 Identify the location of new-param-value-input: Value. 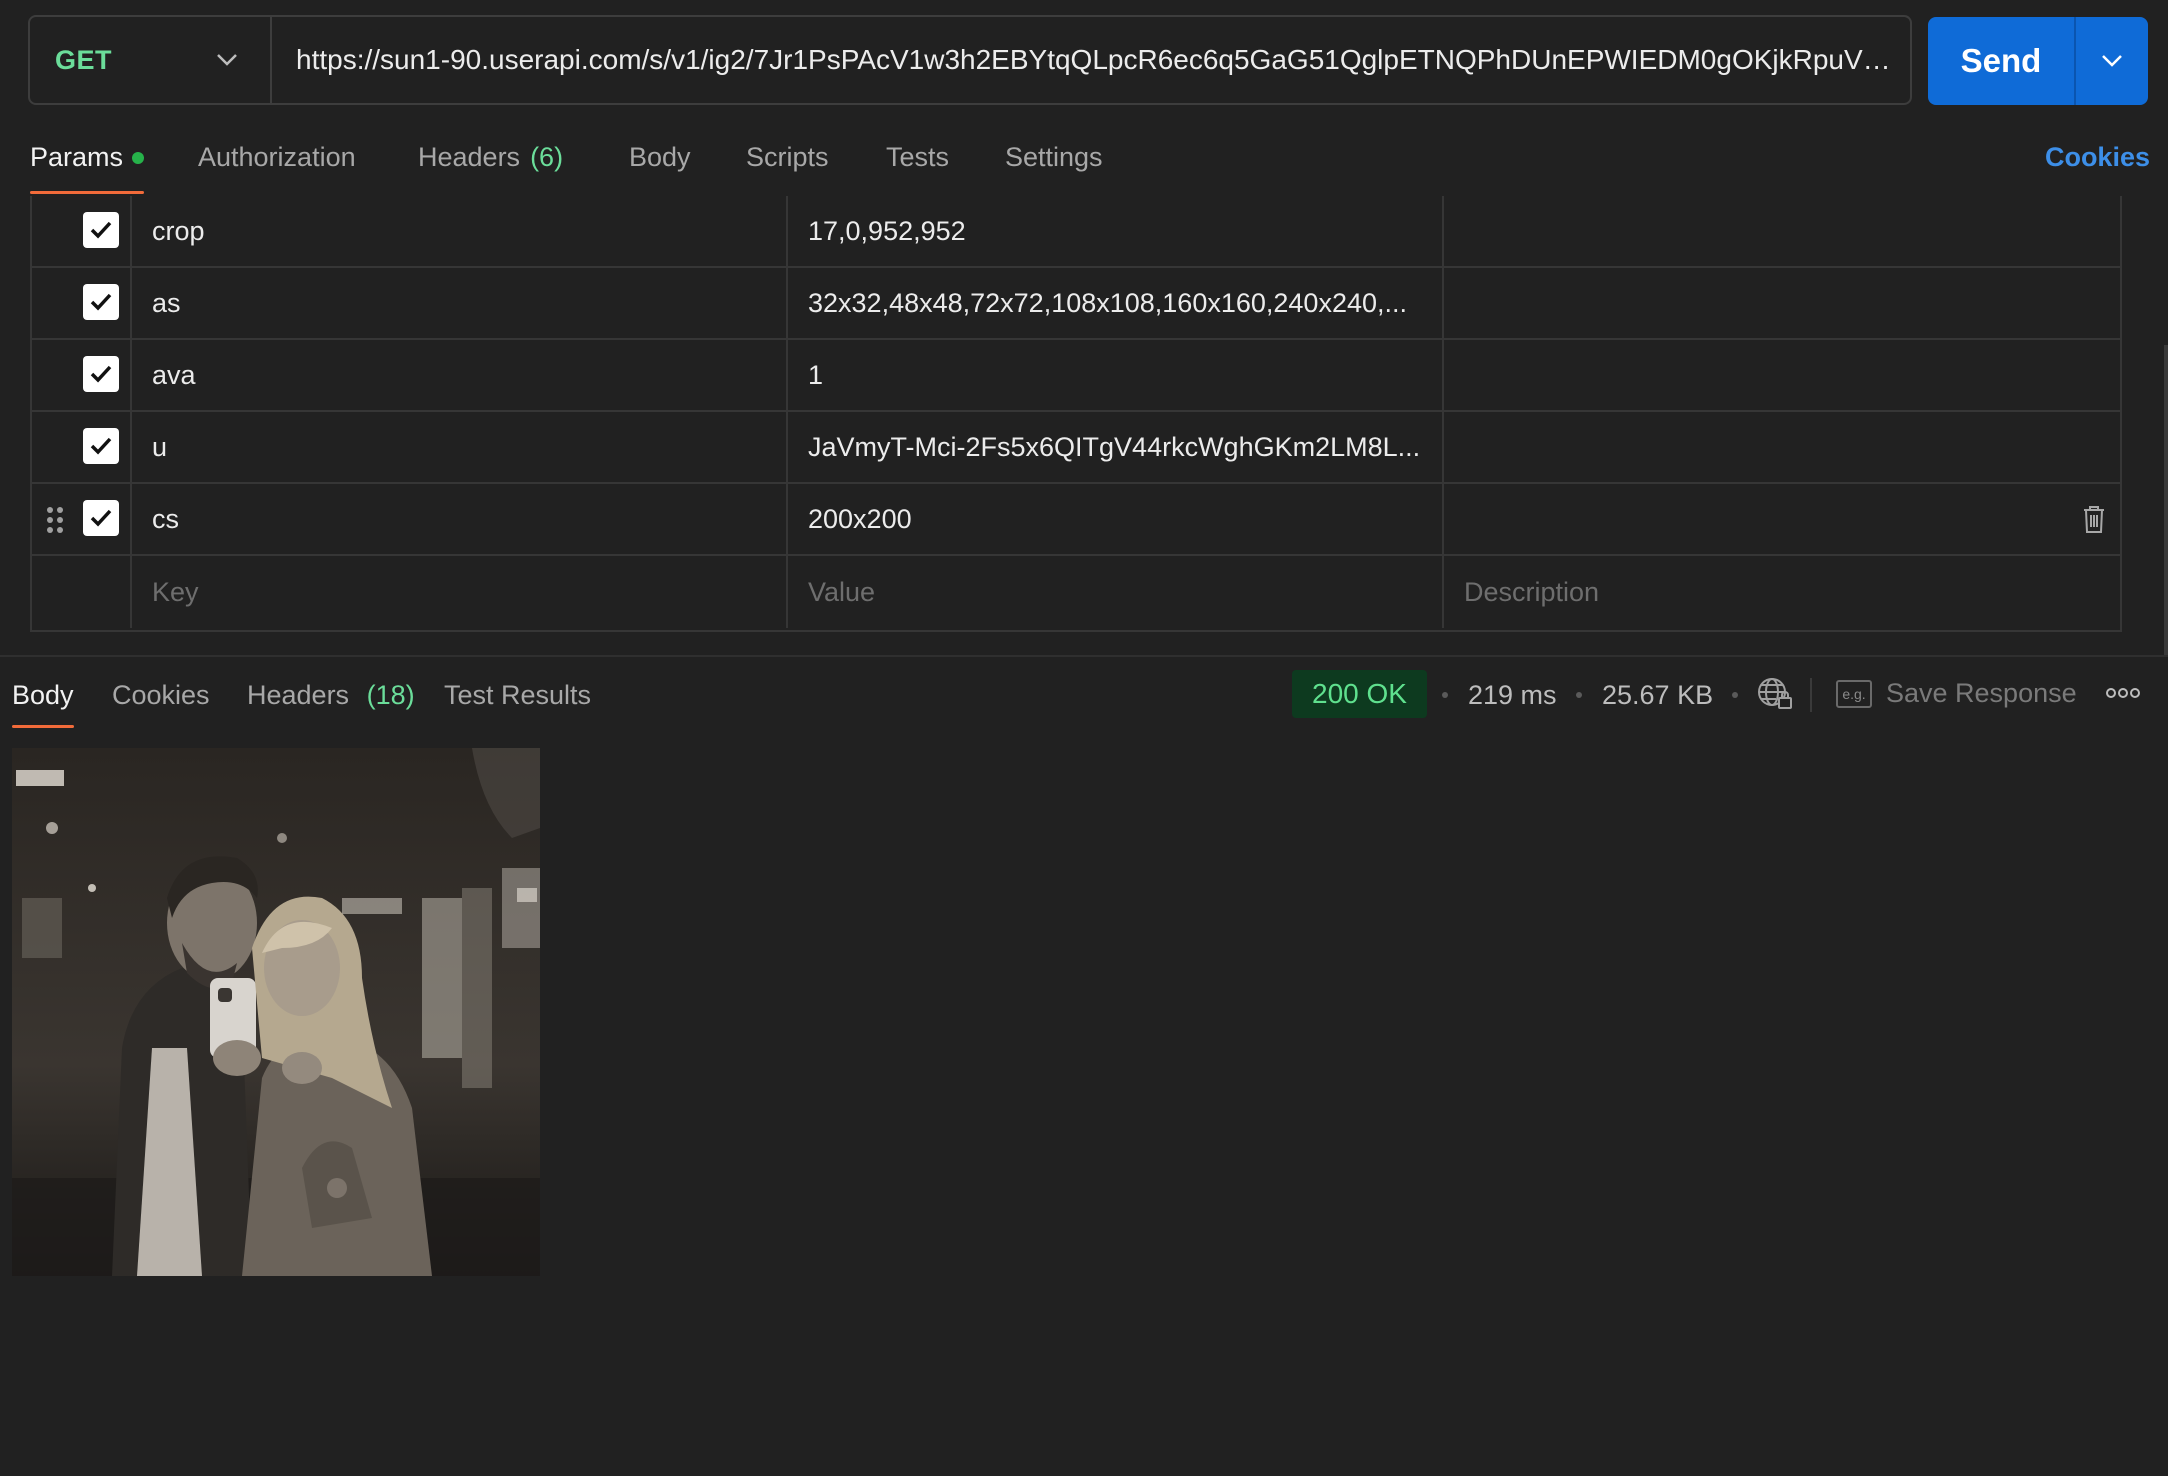
(1116, 592).